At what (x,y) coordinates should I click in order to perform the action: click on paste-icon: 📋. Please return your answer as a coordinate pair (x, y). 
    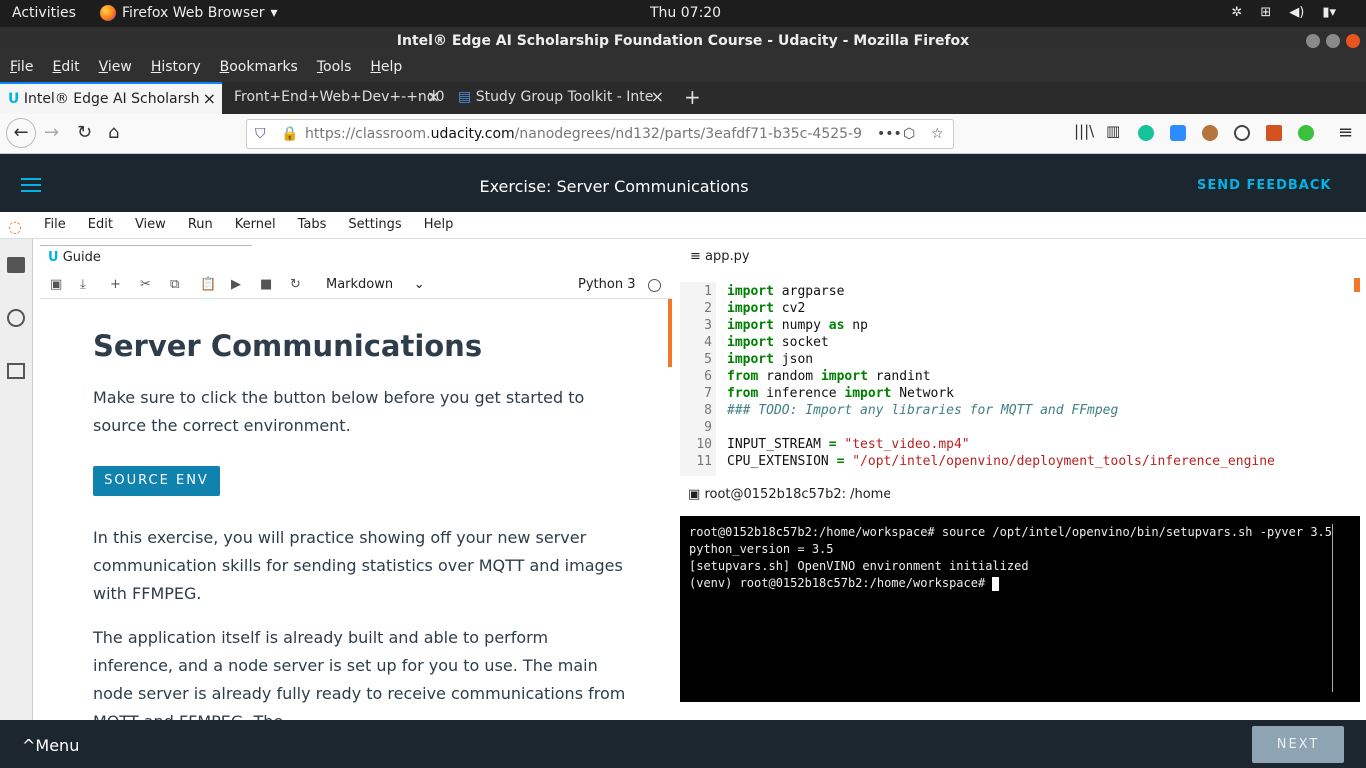
    Looking at the image, I should click on (208, 284).